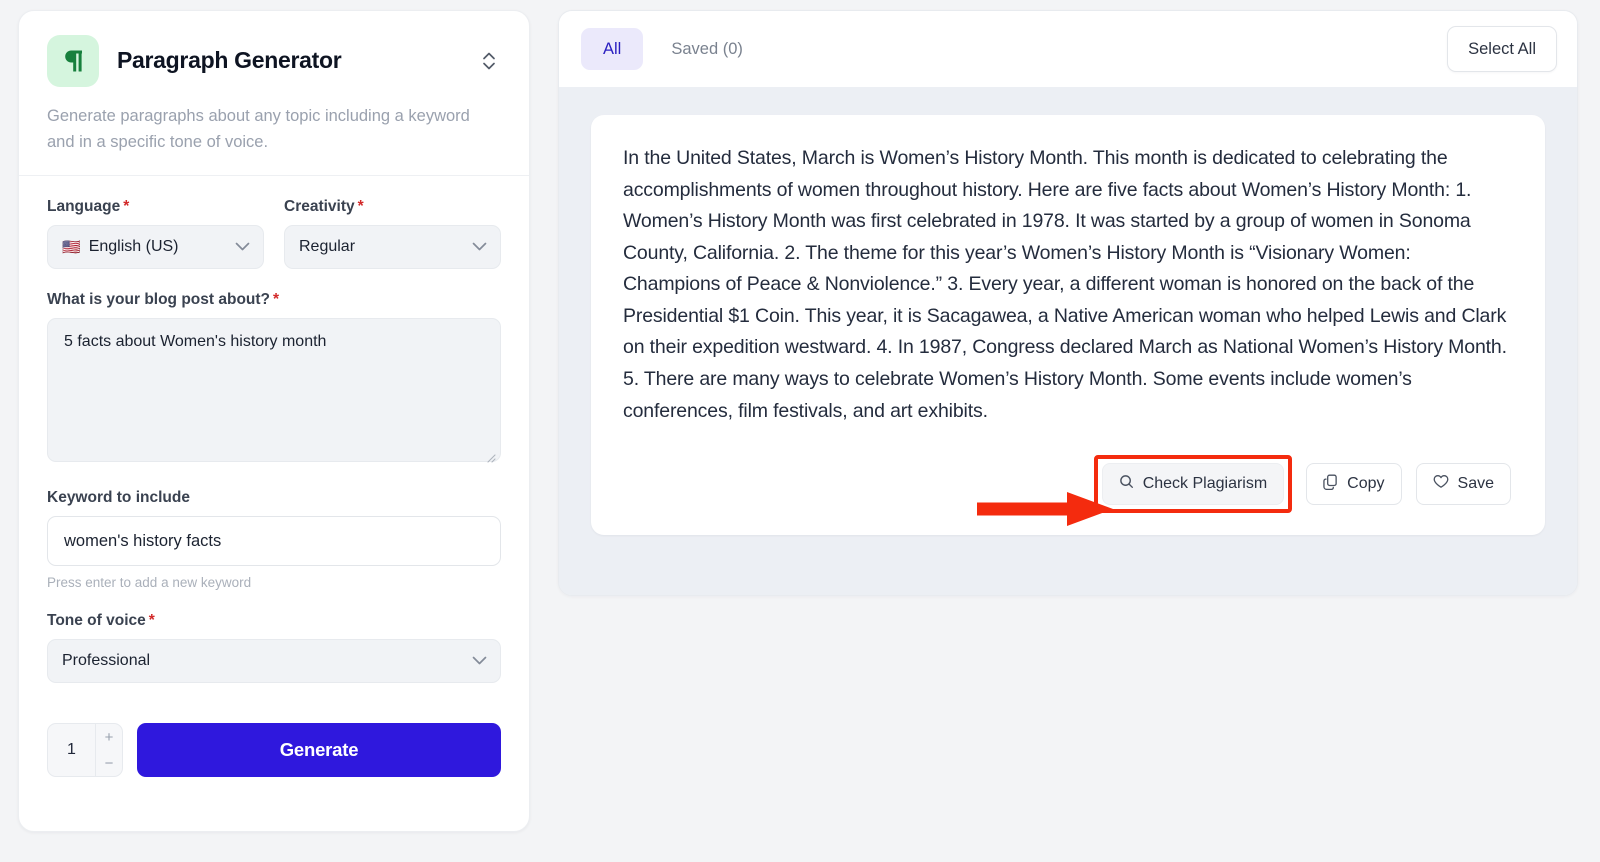 This screenshot has height=862, width=1600. I want to click on results-tabs: All Saved (0), so click(1014, 49).